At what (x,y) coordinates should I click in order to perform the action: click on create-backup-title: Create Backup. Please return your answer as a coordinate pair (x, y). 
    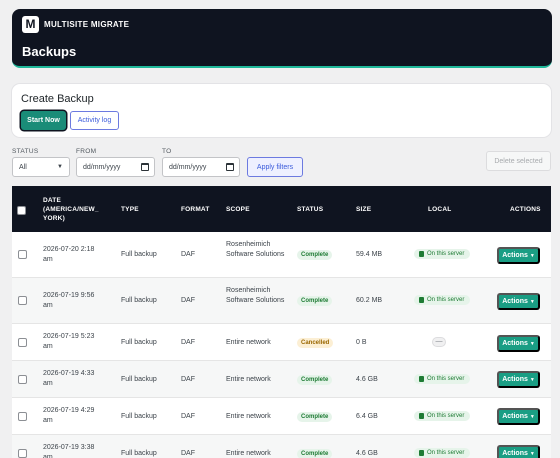
    Looking at the image, I should click on (57, 99).